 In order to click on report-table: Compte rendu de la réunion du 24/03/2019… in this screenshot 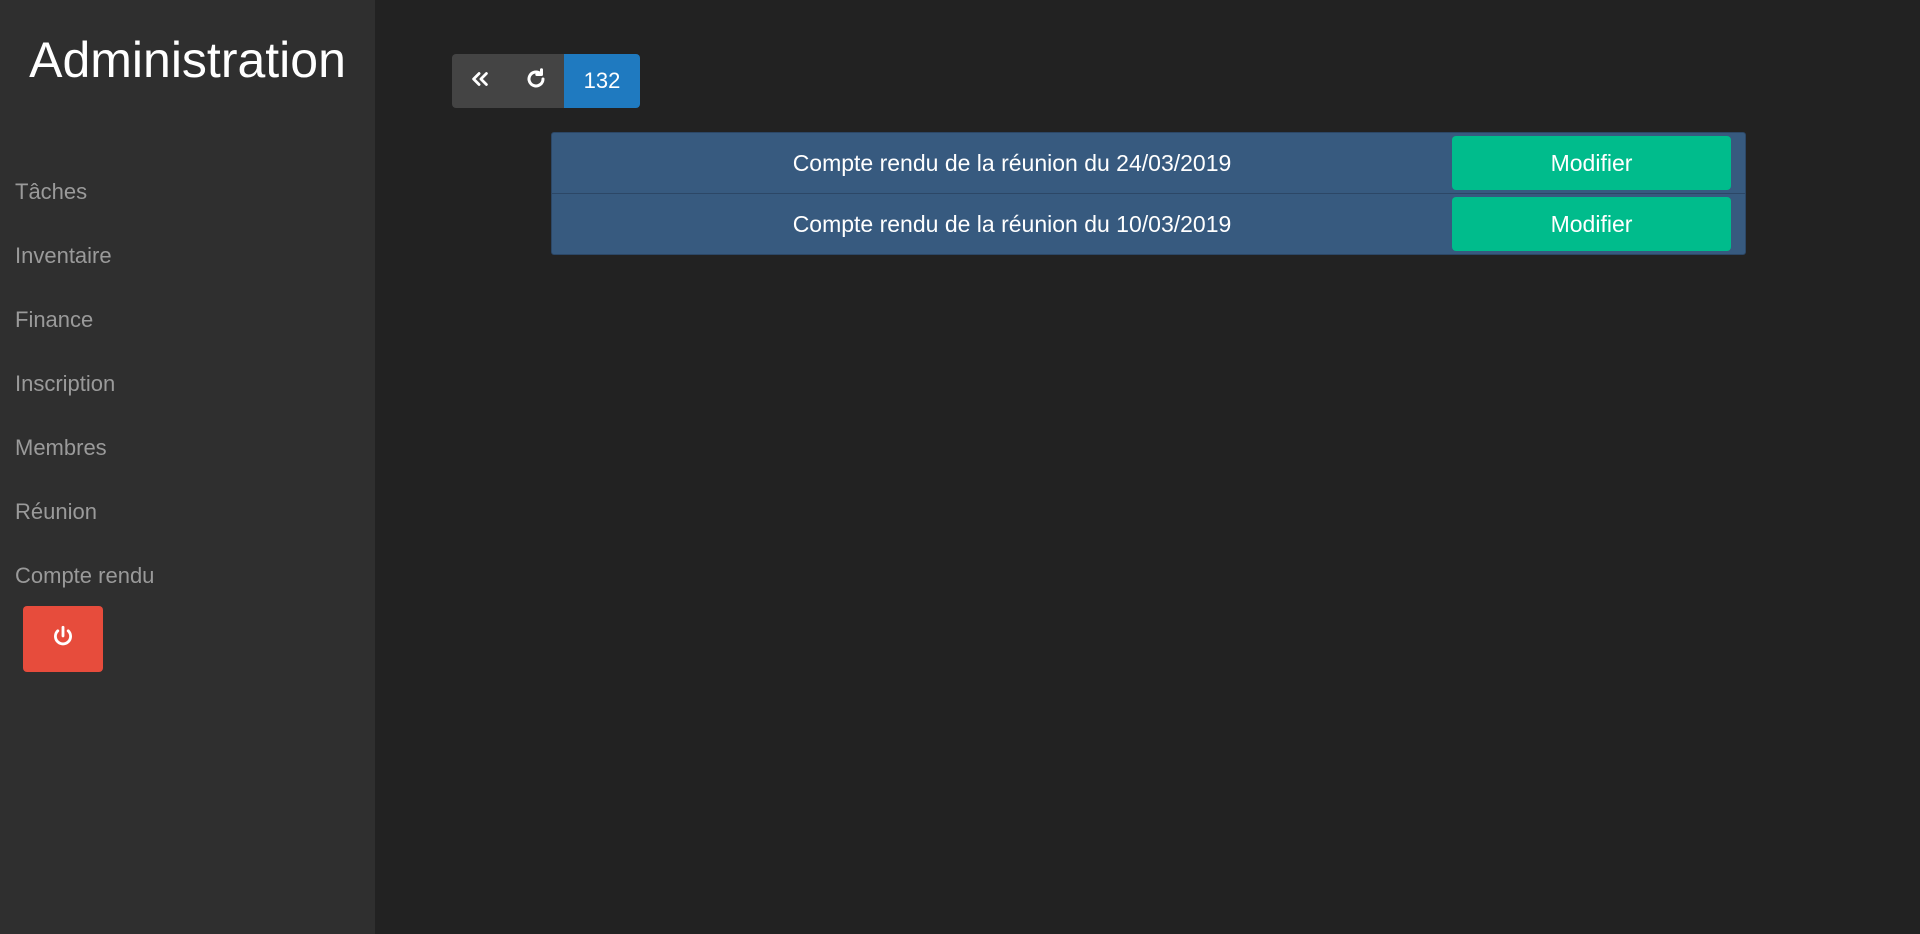, I will do `click(1148, 193)`.